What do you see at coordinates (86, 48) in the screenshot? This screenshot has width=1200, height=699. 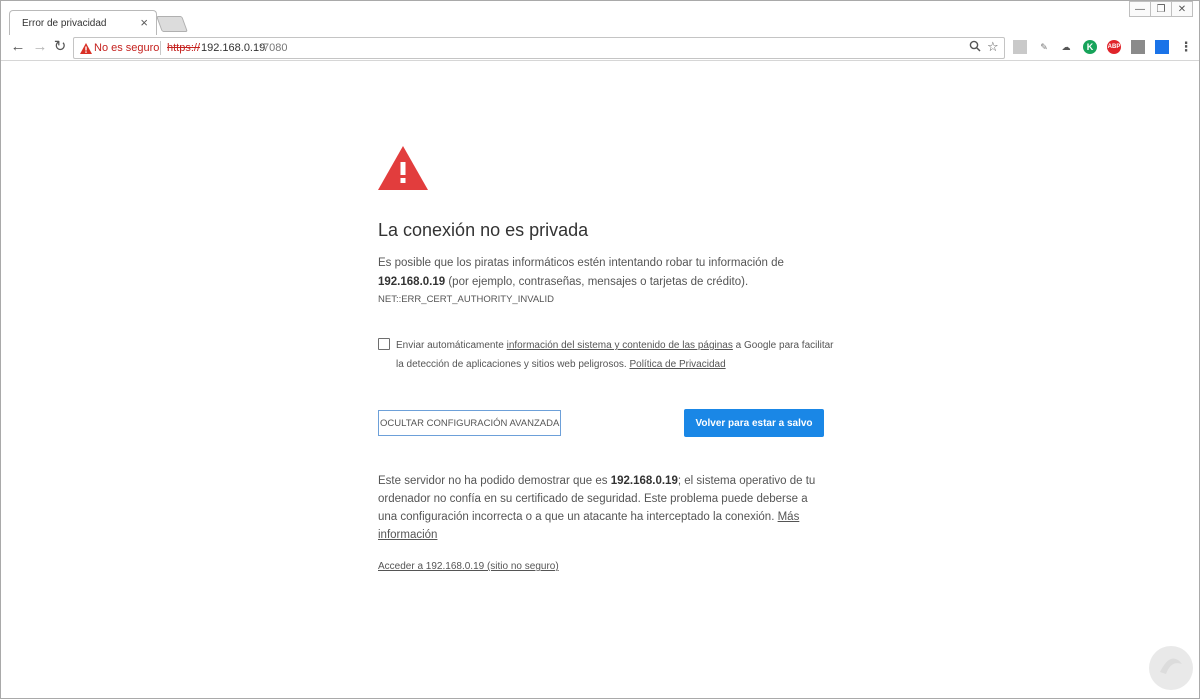 I see `warning-icon` at bounding box center [86, 48].